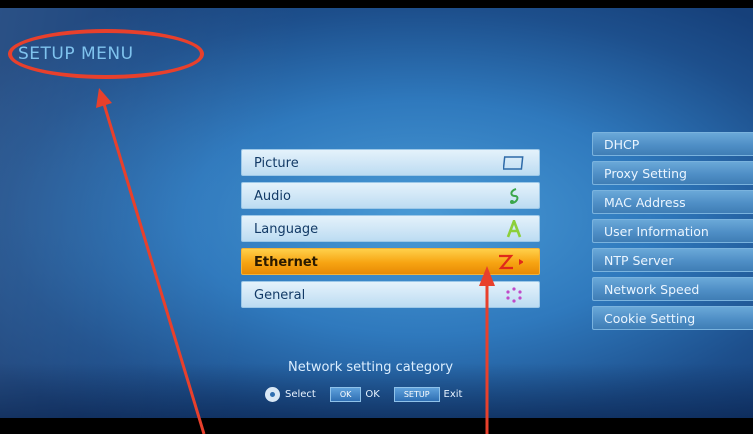  What do you see at coordinates (390, 195) in the screenshot?
I see `menu-item-audio: Audio` at bounding box center [390, 195].